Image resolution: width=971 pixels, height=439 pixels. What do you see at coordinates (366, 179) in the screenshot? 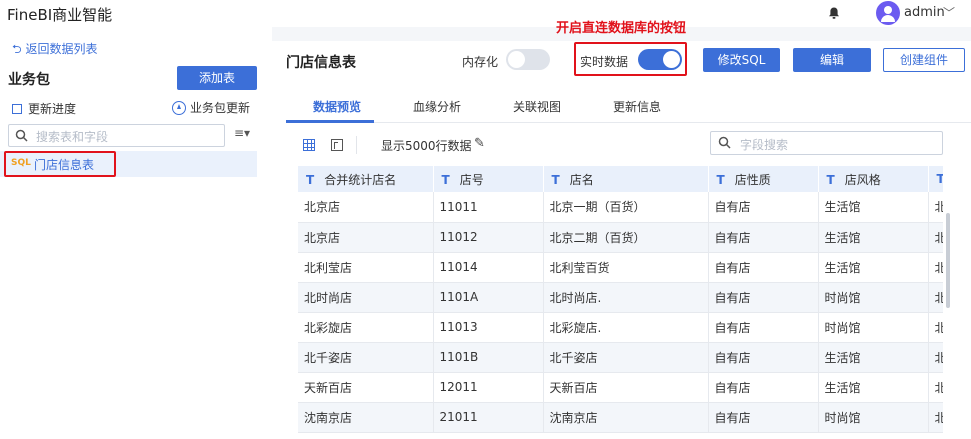
I see `column-header: T 合并统计店名` at bounding box center [366, 179].